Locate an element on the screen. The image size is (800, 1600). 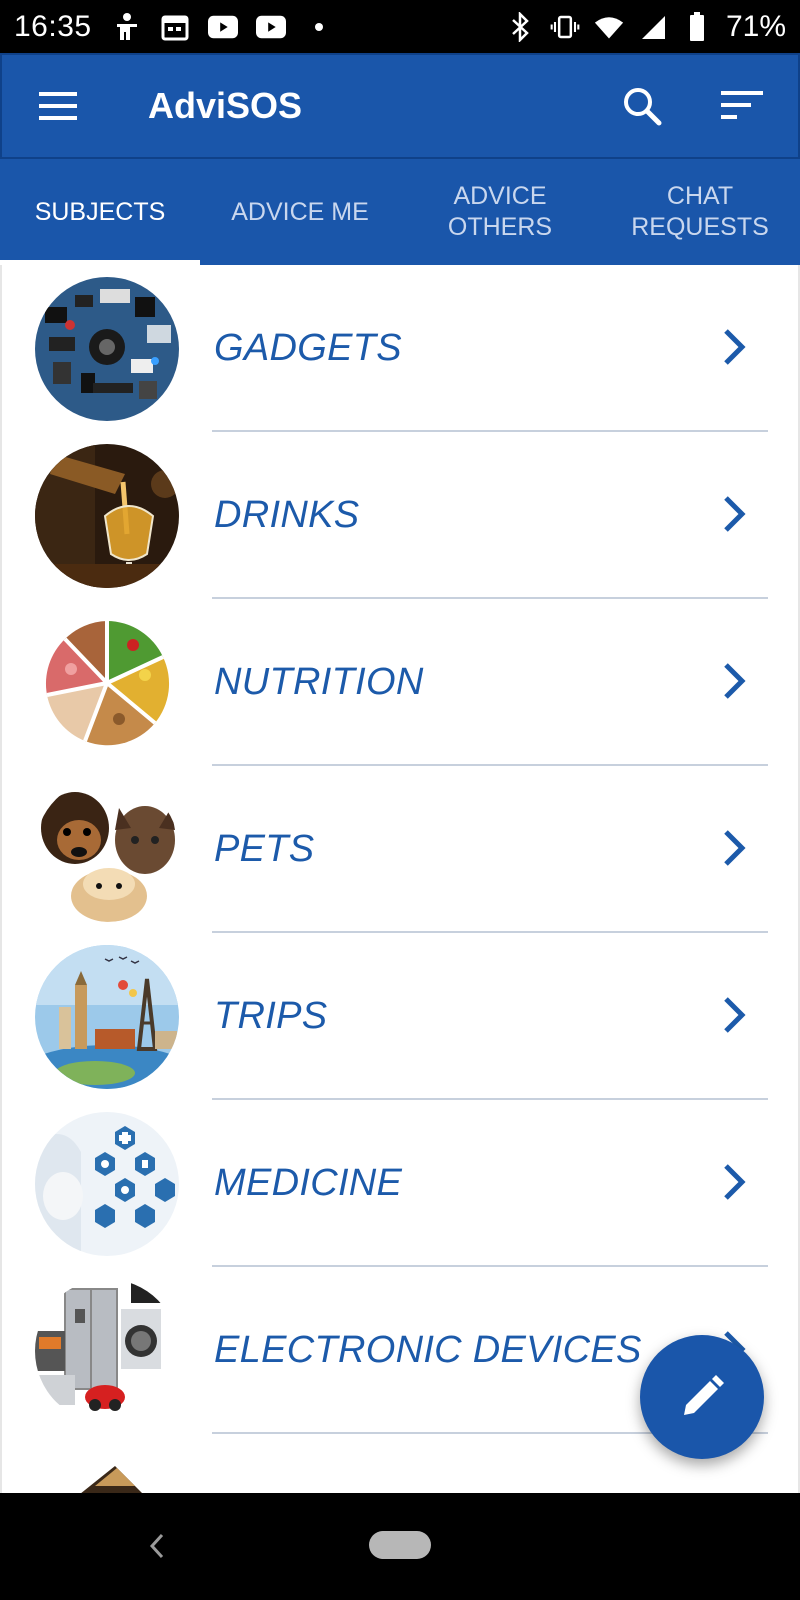
bluetooth-icon is located at coordinates (521, 26).